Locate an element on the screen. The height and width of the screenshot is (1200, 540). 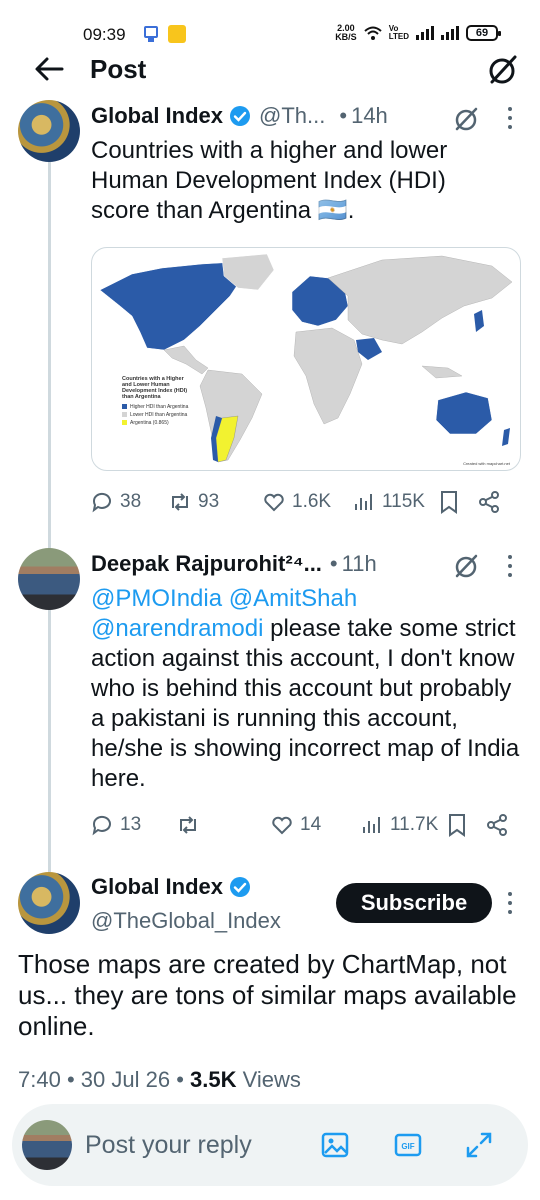
like-count: 1.6K is located at coordinates (312, 501).